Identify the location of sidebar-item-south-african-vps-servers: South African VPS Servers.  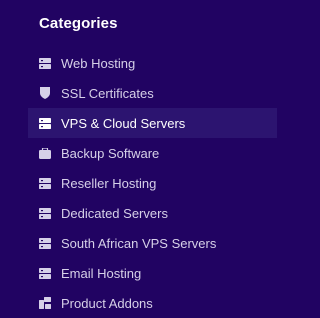
(142, 243).